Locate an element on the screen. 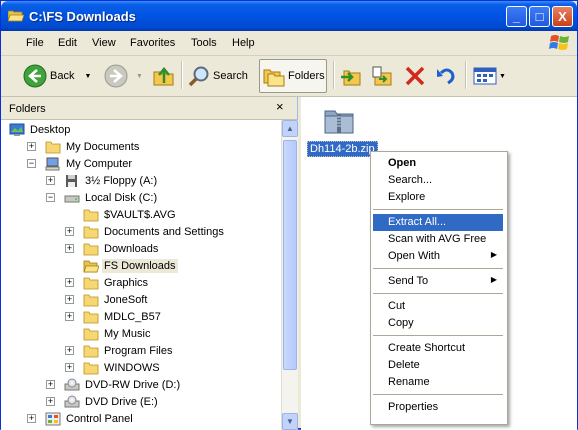 Image resolution: width=578 pixels, height=430 pixels. forward-dropdown-icon: ▼ is located at coordinates (139, 76).